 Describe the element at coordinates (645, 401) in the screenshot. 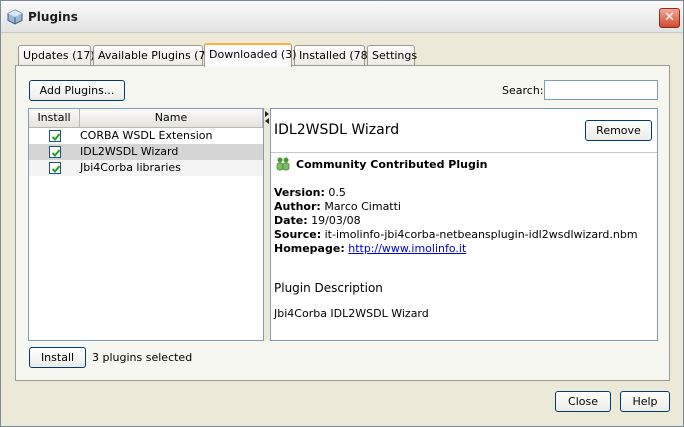

I see `help-button: Help` at that location.